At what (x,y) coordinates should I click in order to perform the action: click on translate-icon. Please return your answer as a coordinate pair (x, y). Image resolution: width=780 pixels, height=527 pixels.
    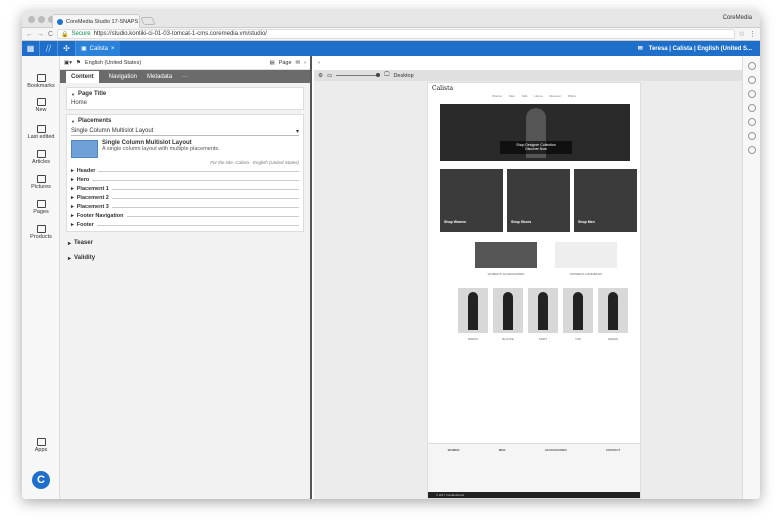
    Looking at the image, I should click on (751, 150).